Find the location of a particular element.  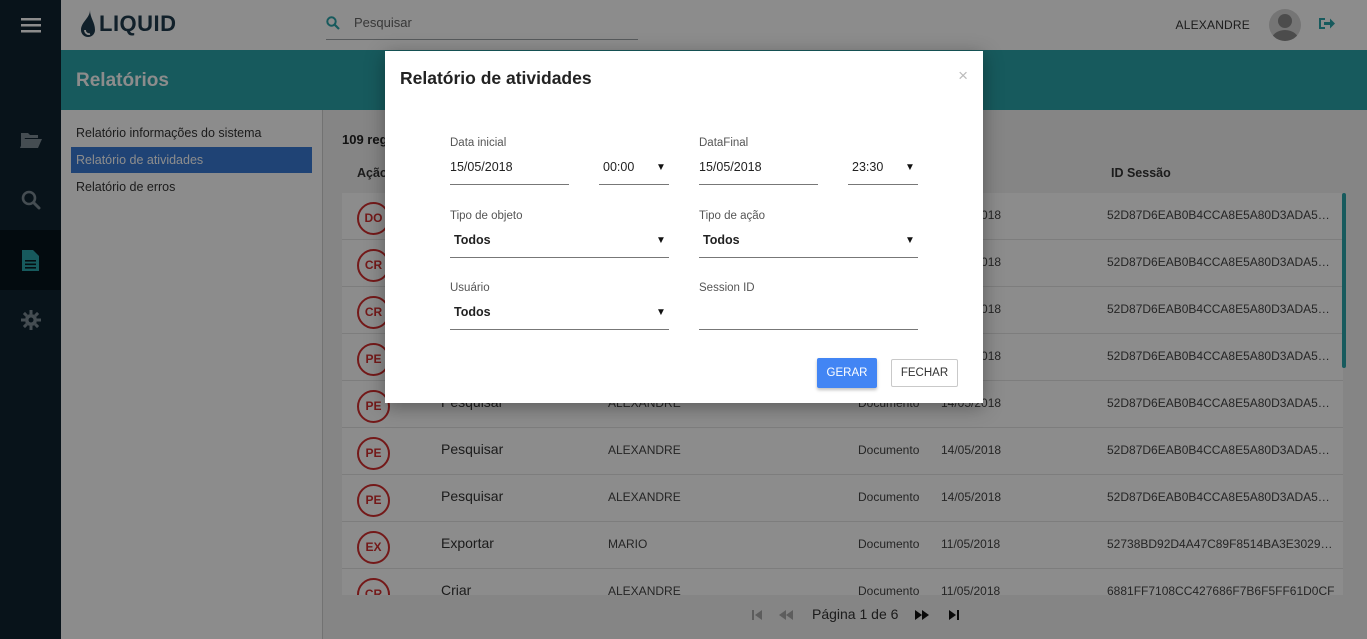

session-id-underline is located at coordinates (808, 329).